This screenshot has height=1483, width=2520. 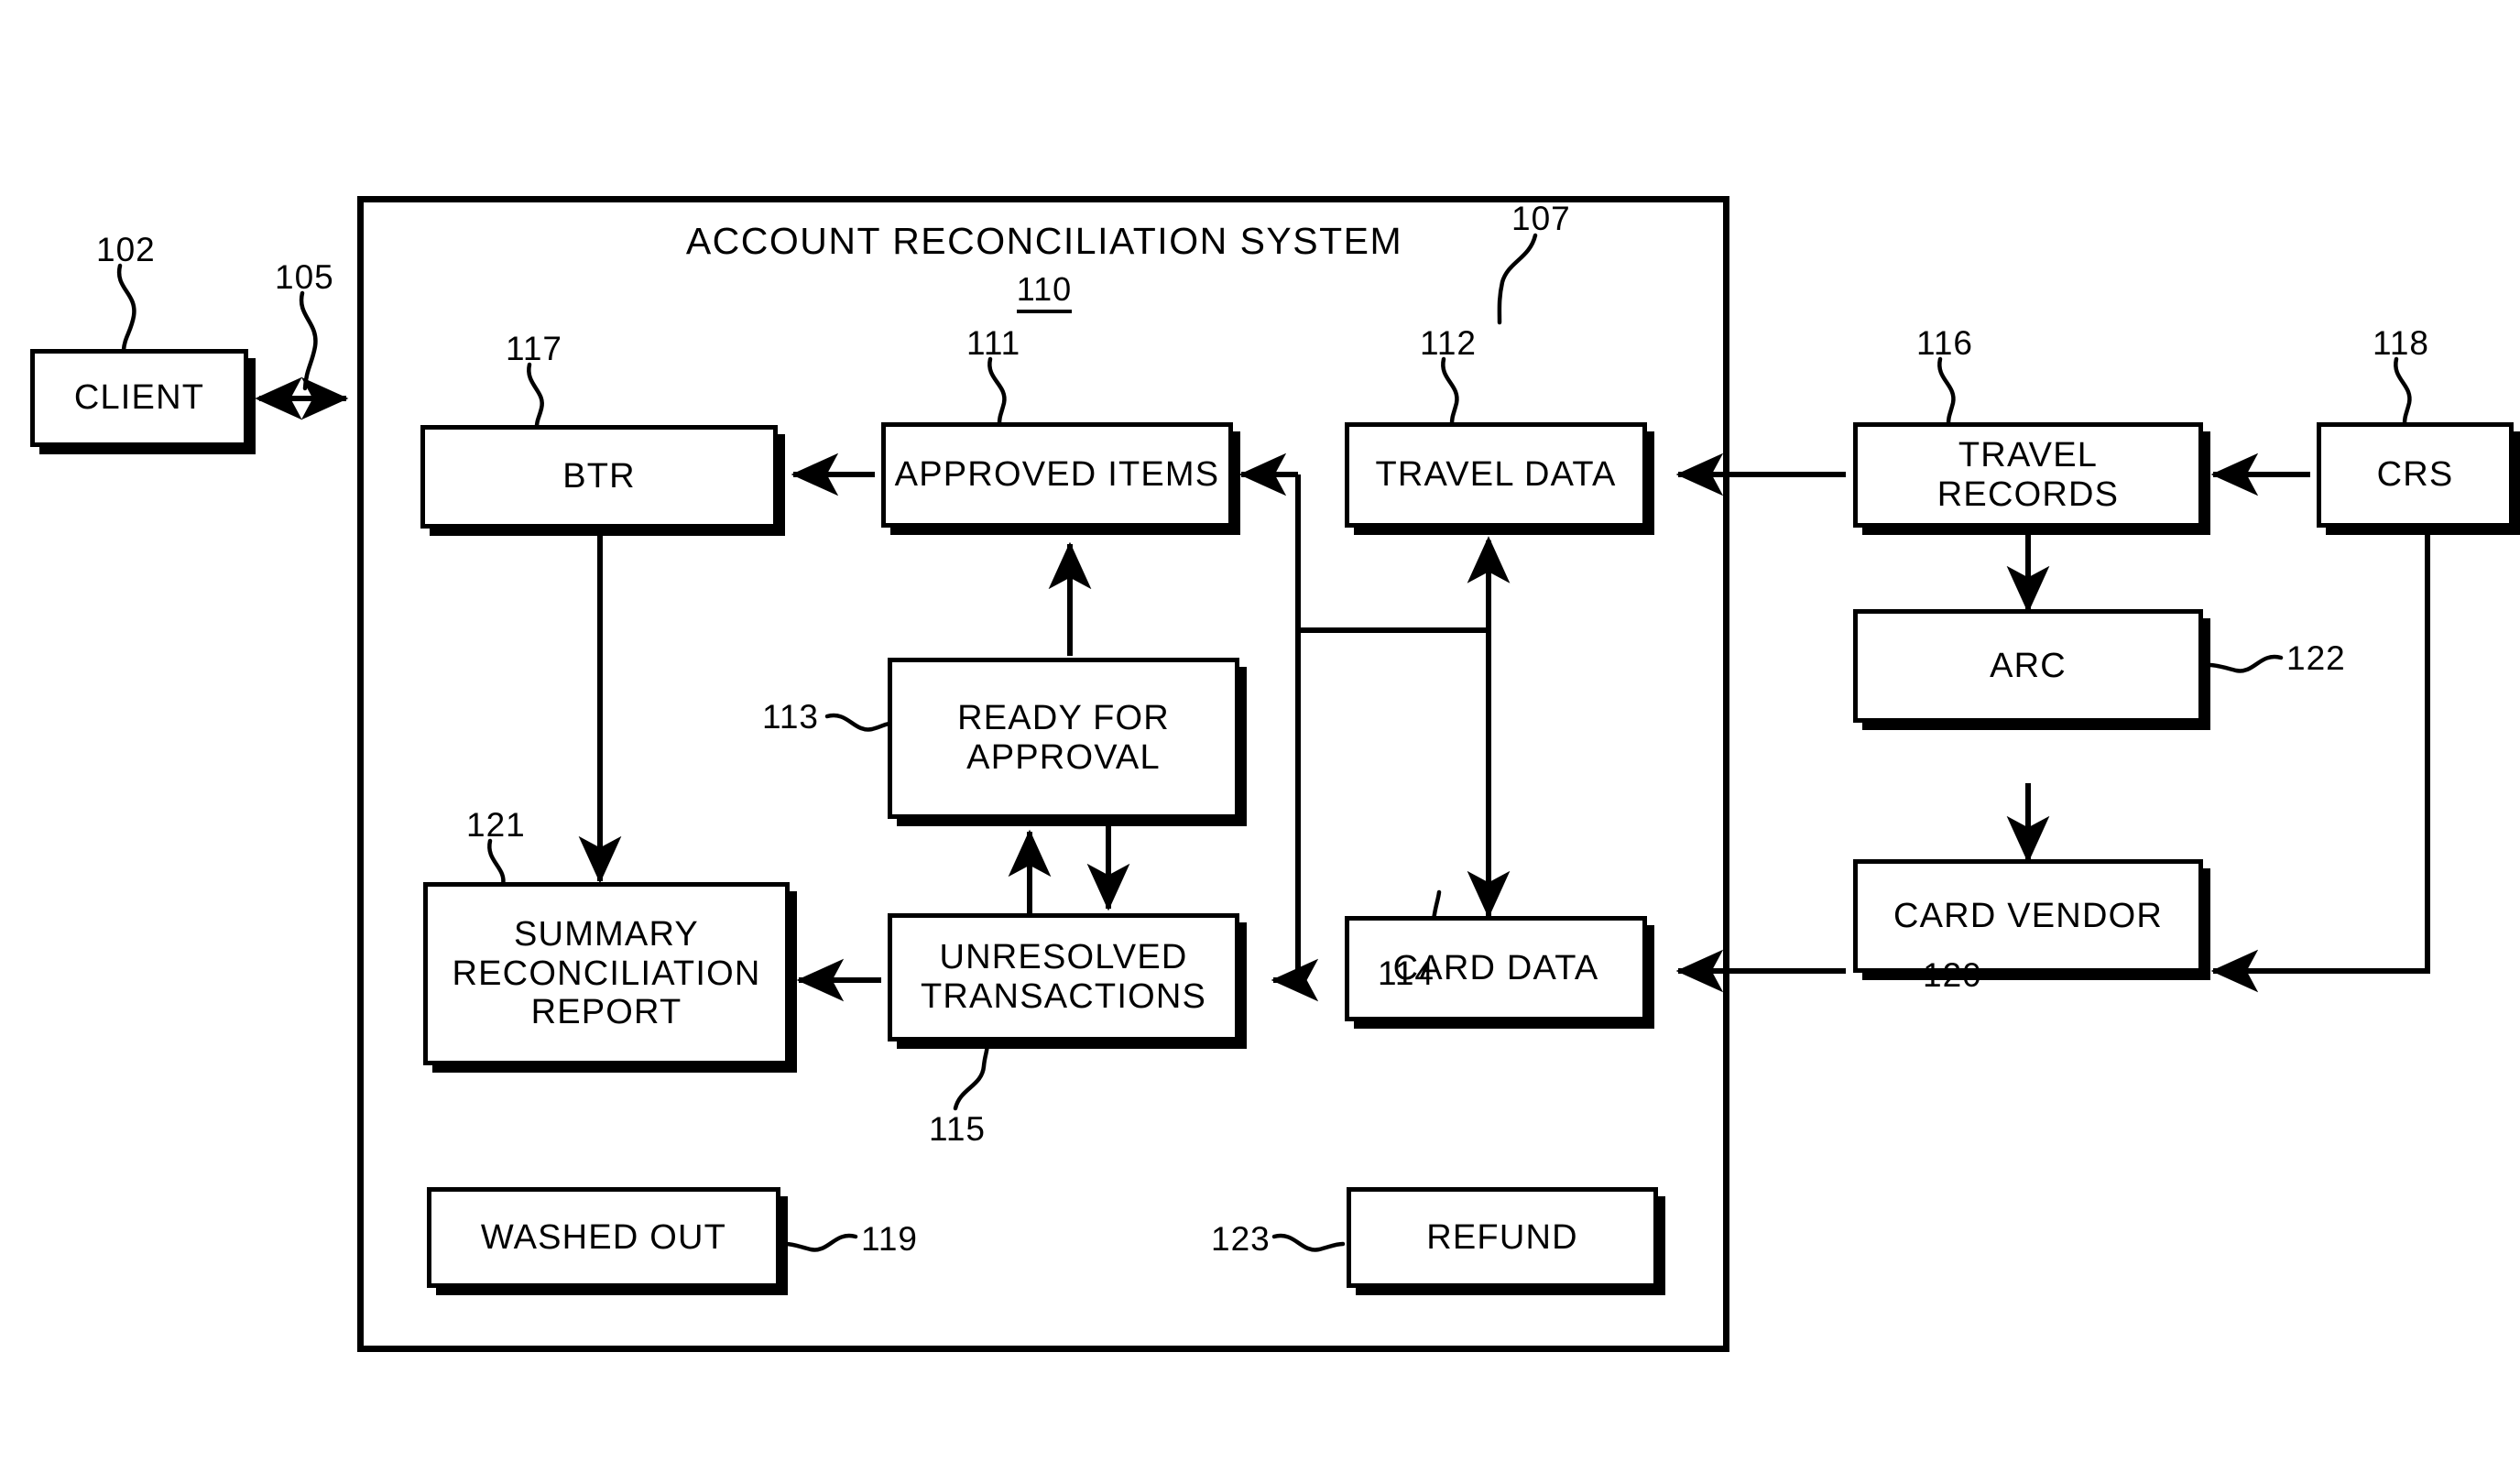 What do you see at coordinates (993, 343) in the screenshot?
I see `ref-numeral-111: 111` at bounding box center [993, 343].